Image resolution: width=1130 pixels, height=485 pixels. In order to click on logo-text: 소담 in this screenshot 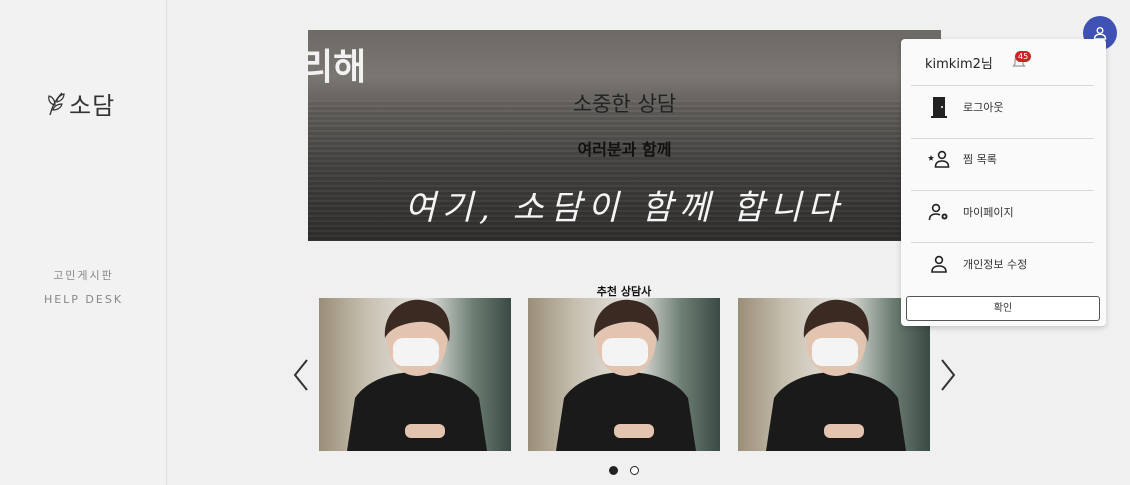, I will do `click(92, 106)`.